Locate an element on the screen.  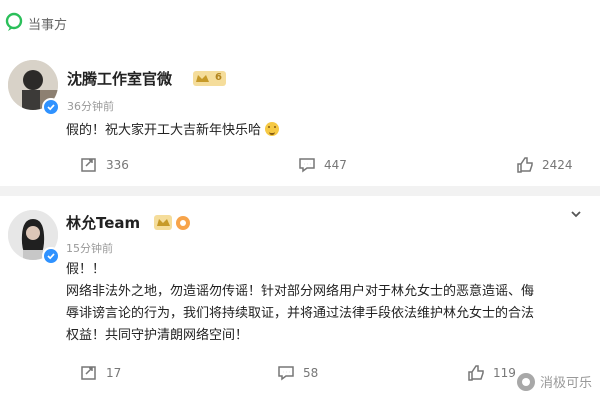
message-bubble-icon is located at coordinates (14, 21).